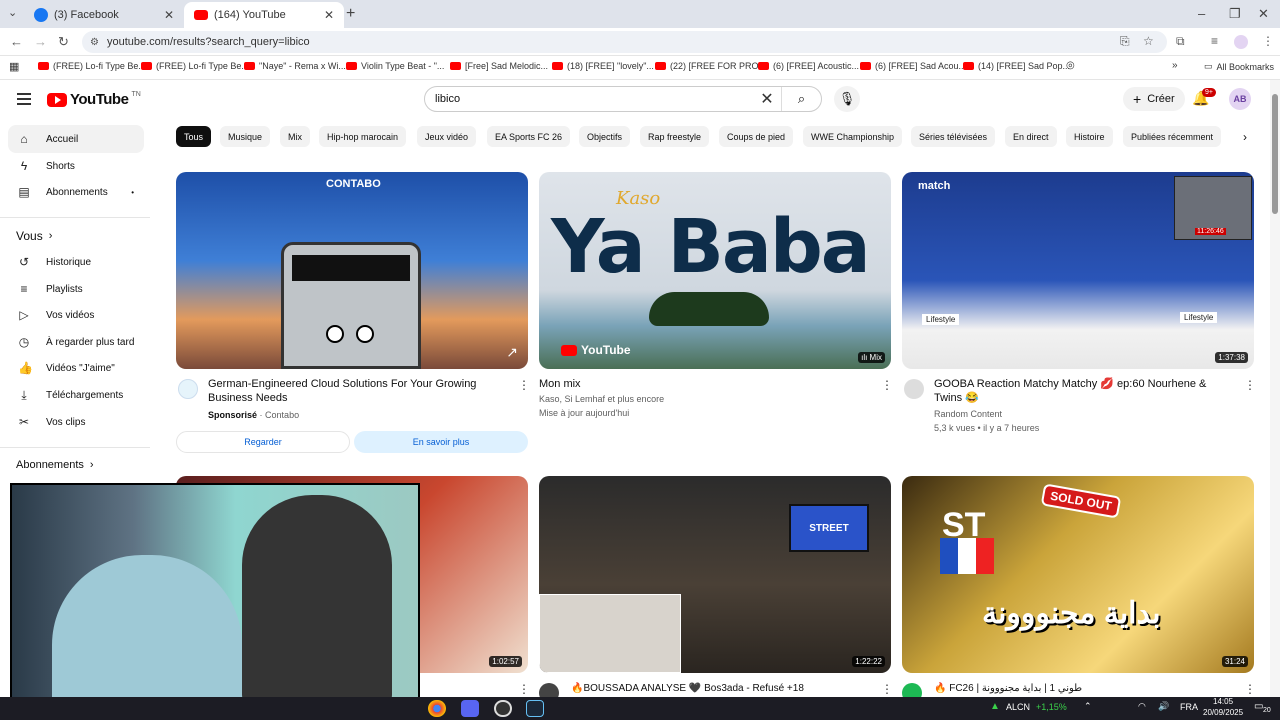  Describe the element at coordinates (76, 368) in the screenshot. I see `sidebar-item-liked: 👍 Vidéos "J'aime"` at that location.